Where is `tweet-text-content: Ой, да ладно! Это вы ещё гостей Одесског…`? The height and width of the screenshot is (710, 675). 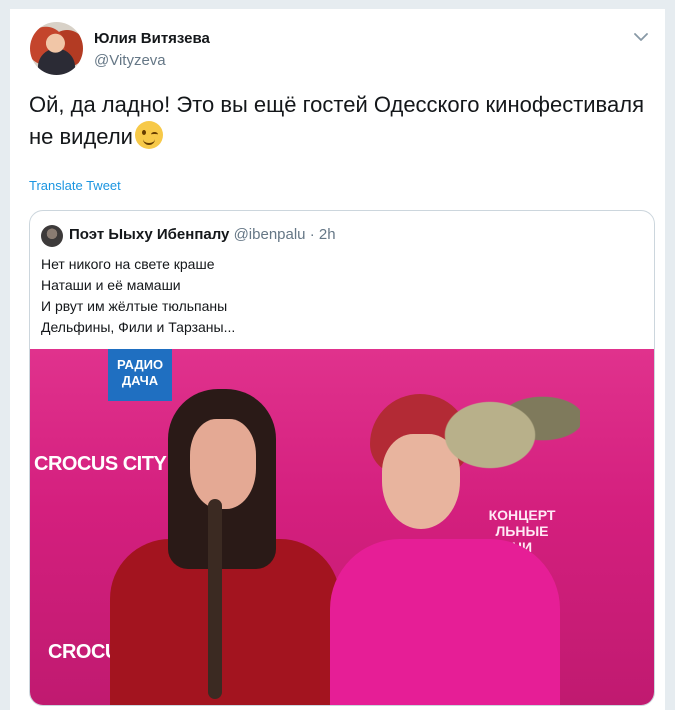
tweet-text-content: Ой, да ладно! Это вы ещё гостей Одесског… is located at coordinates (336, 120).